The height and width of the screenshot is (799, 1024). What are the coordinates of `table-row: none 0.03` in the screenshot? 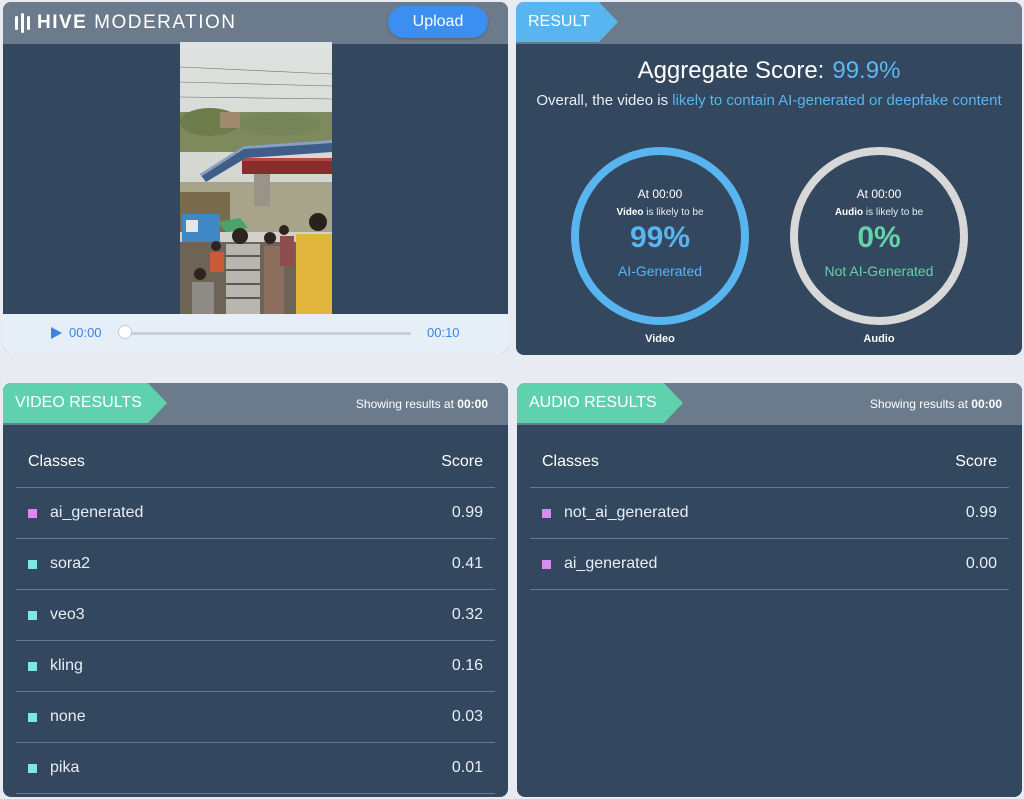 It's located at (255, 717).